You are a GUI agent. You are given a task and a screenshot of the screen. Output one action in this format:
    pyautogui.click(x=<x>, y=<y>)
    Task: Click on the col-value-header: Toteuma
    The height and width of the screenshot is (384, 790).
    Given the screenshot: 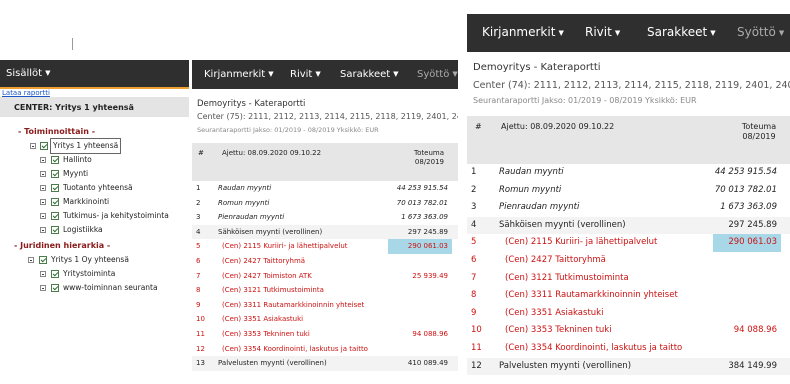 What is the action you would take?
    pyautogui.click(x=759, y=126)
    